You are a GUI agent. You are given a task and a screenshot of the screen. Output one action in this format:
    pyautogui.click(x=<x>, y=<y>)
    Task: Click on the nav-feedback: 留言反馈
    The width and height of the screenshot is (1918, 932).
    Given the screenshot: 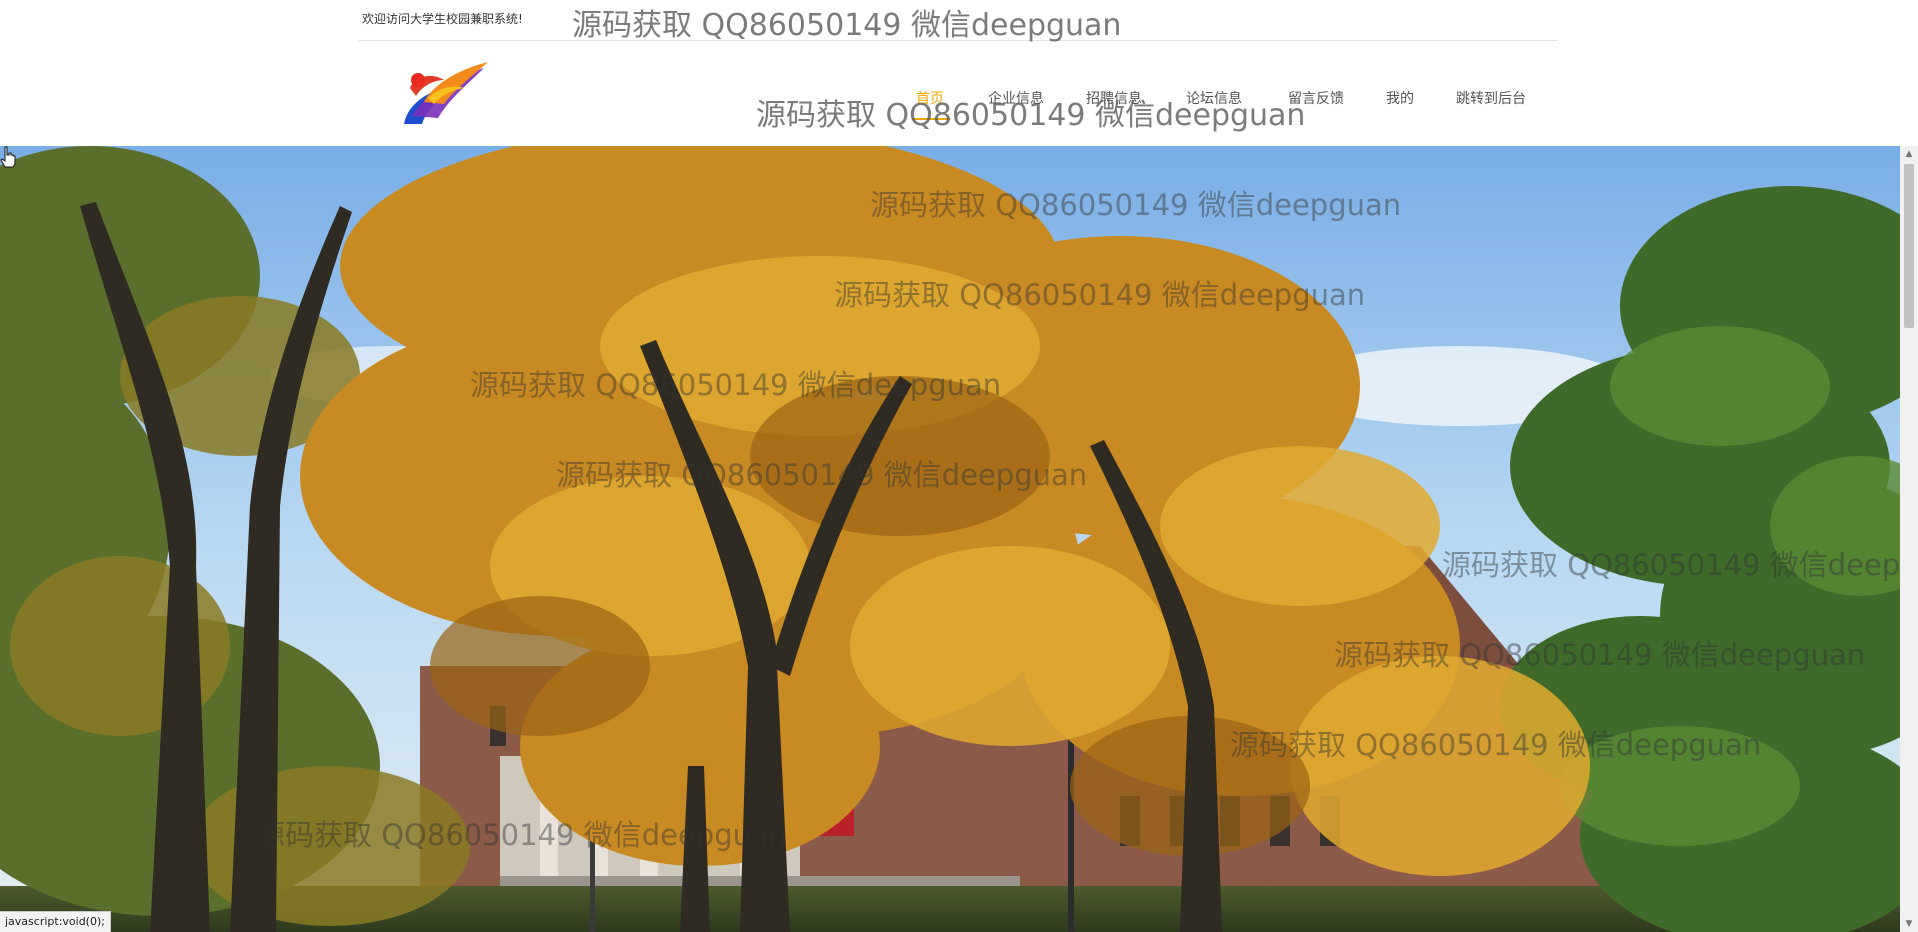 What is the action you would take?
    pyautogui.click(x=1316, y=98)
    